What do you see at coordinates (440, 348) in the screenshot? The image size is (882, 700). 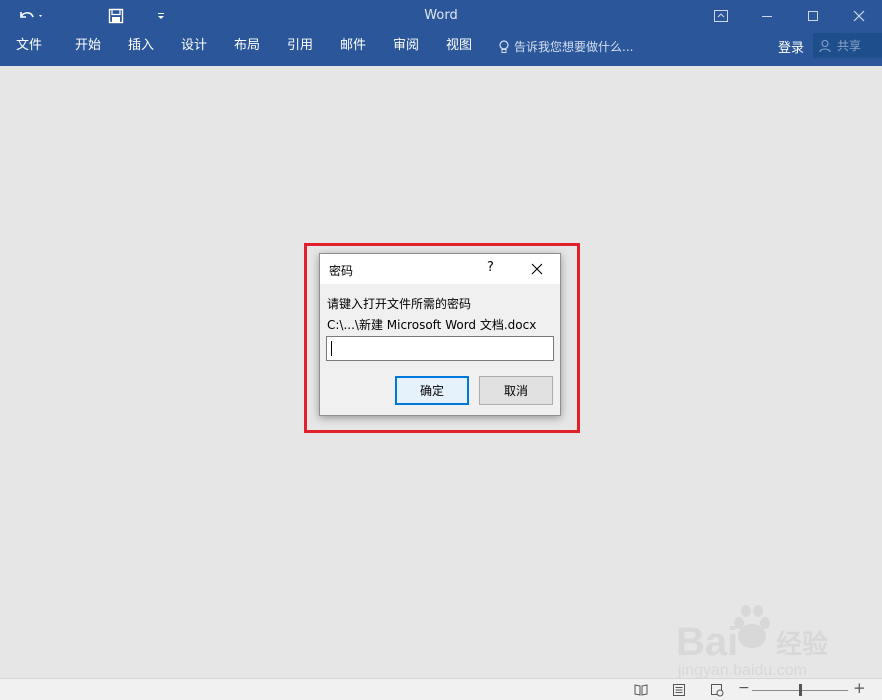 I see `password-input` at bounding box center [440, 348].